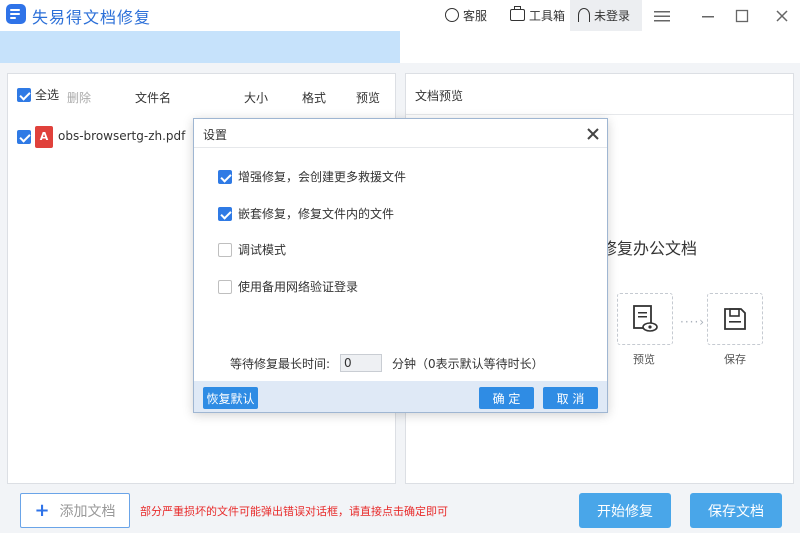 This screenshot has width=800, height=533. What do you see at coordinates (400, 147) in the screenshot?
I see `dialog-divider` at bounding box center [400, 147].